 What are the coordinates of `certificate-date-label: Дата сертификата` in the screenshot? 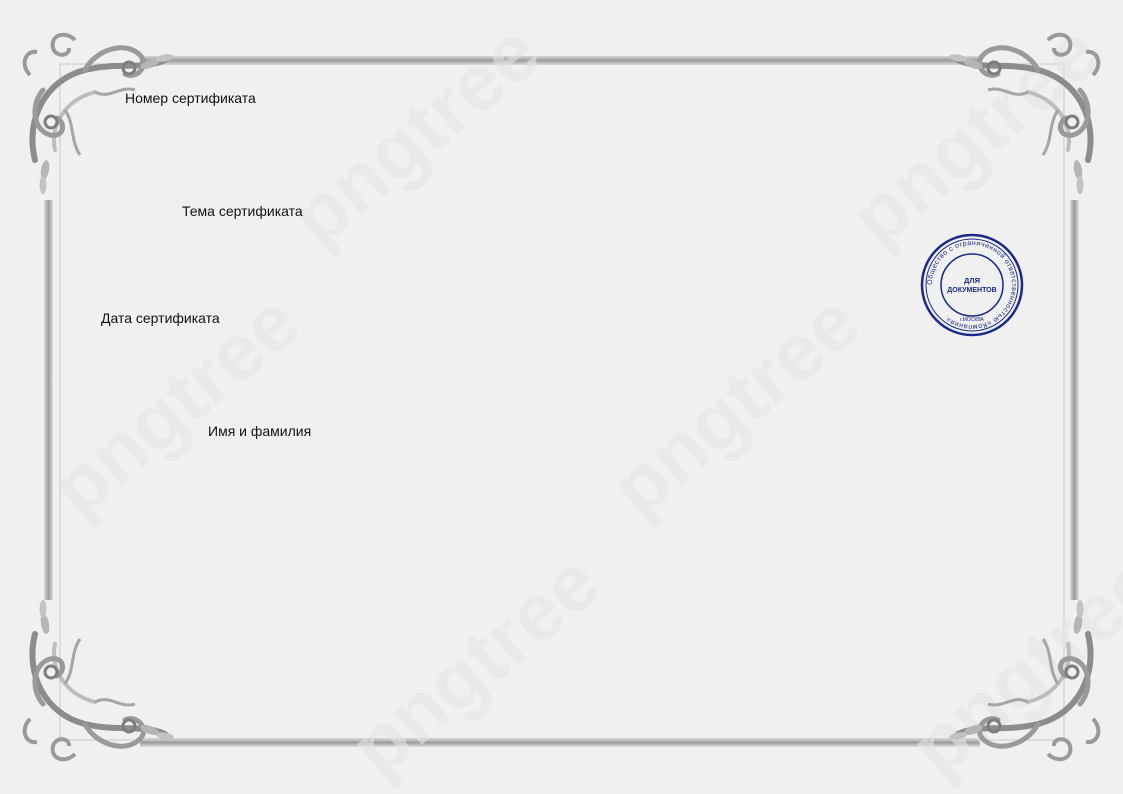 It's located at (160, 318).